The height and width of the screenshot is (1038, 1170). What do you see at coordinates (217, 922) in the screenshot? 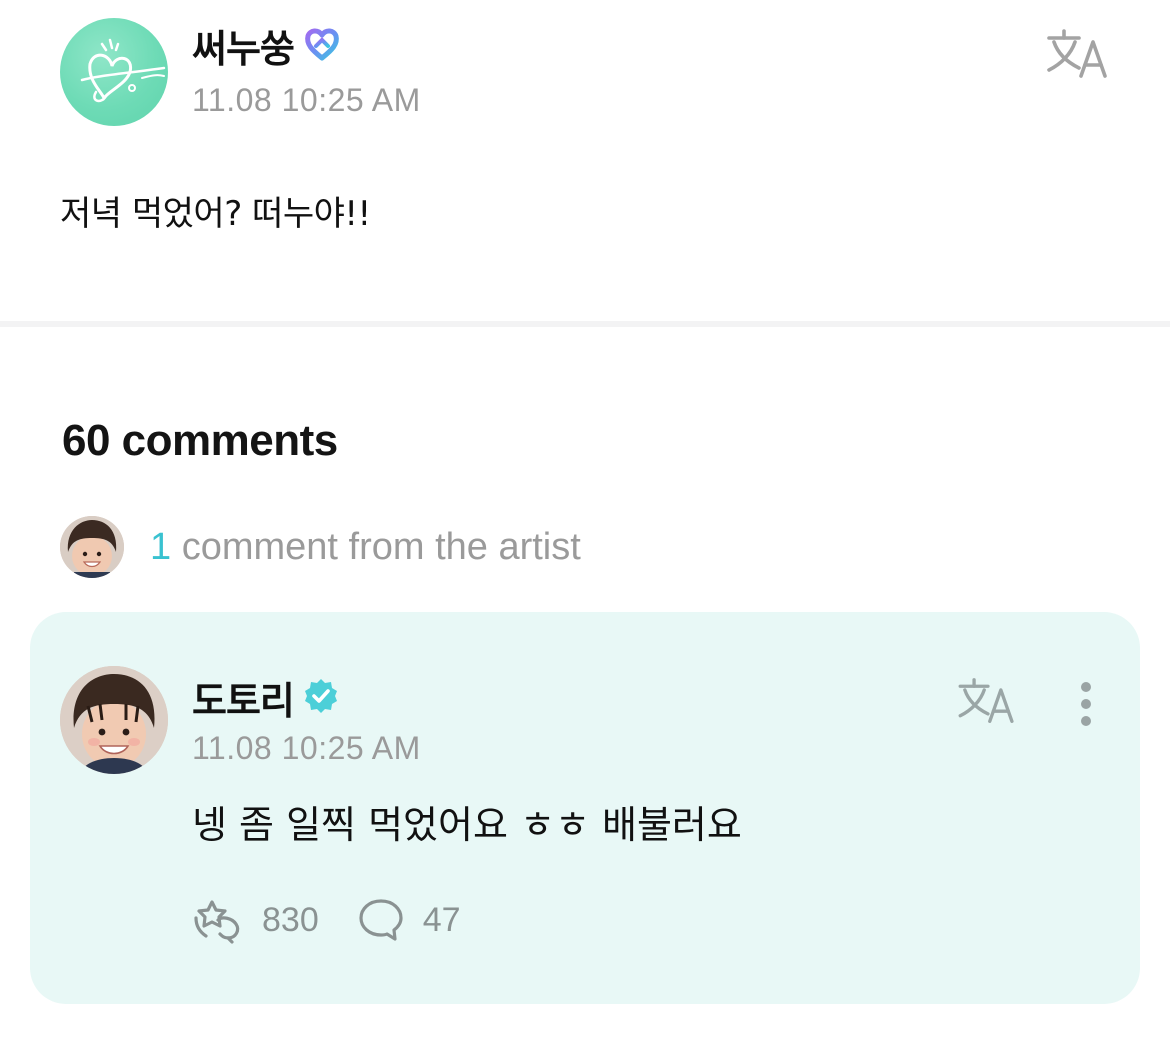
I see `like-icon` at bounding box center [217, 922].